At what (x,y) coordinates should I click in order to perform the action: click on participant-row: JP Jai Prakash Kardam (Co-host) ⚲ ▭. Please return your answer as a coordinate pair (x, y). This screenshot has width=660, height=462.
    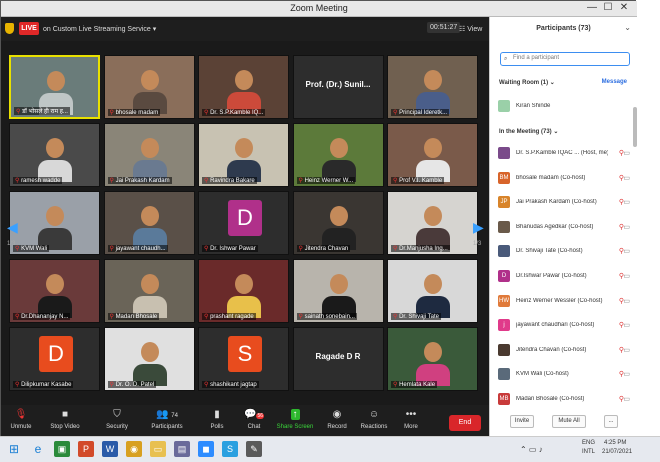
    Looking at the image, I should click on (564, 203).